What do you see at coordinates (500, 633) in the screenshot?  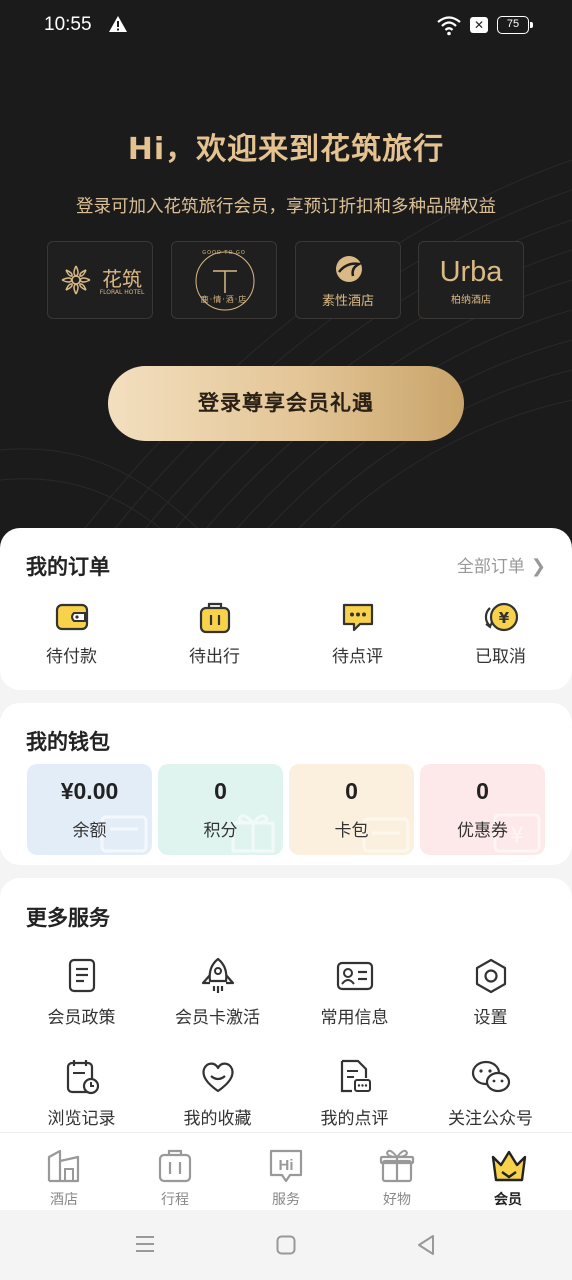 I see `order-cancelled: ¥ 已取消` at bounding box center [500, 633].